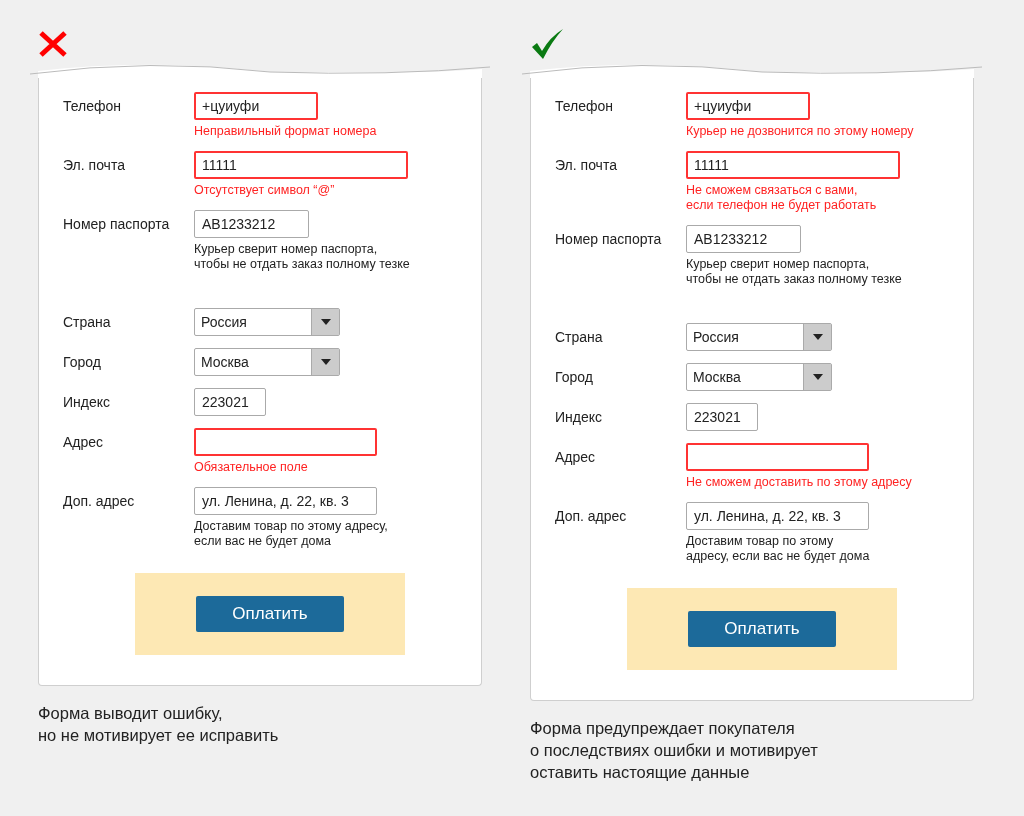 This screenshot has width=1024, height=816. Describe the element at coordinates (799, 482) in the screenshot. I see `error-message: Не сможем доставить по этому адресу` at that location.